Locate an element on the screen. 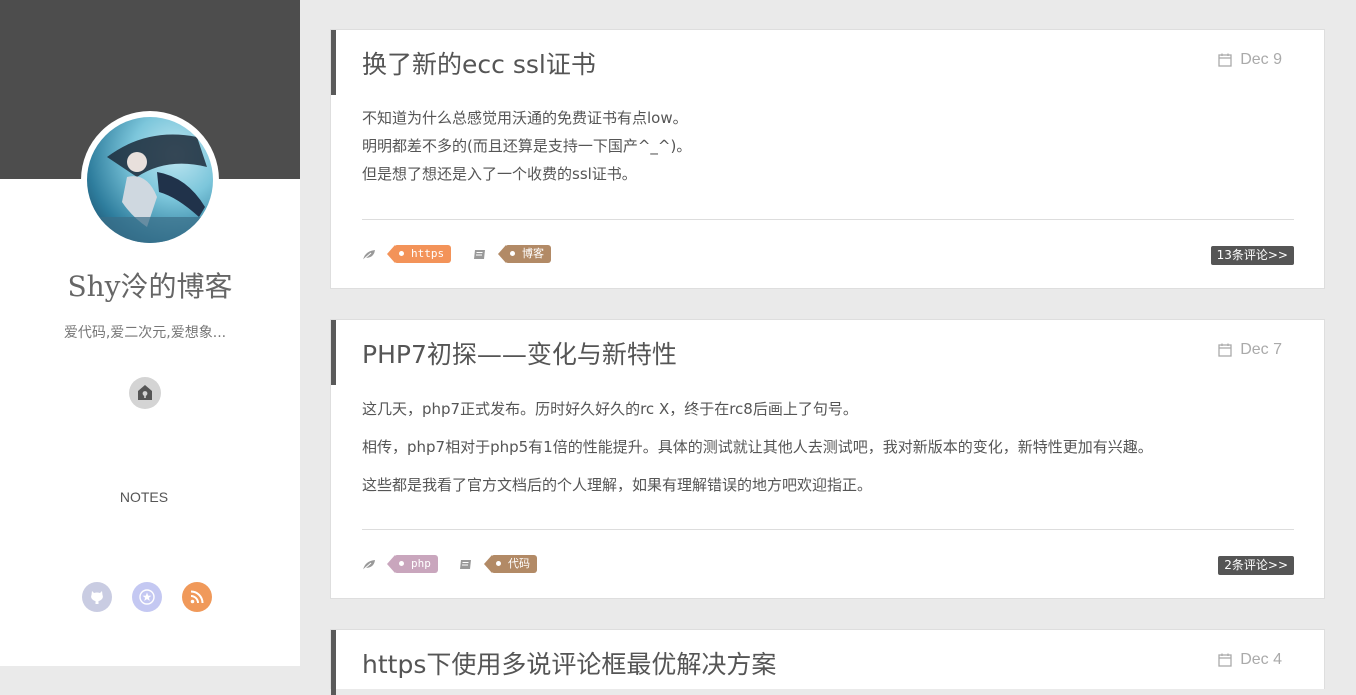  post-excerpt-line: 但是想了想还是入了一个收费的ssl证书。 is located at coordinates (499, 174).